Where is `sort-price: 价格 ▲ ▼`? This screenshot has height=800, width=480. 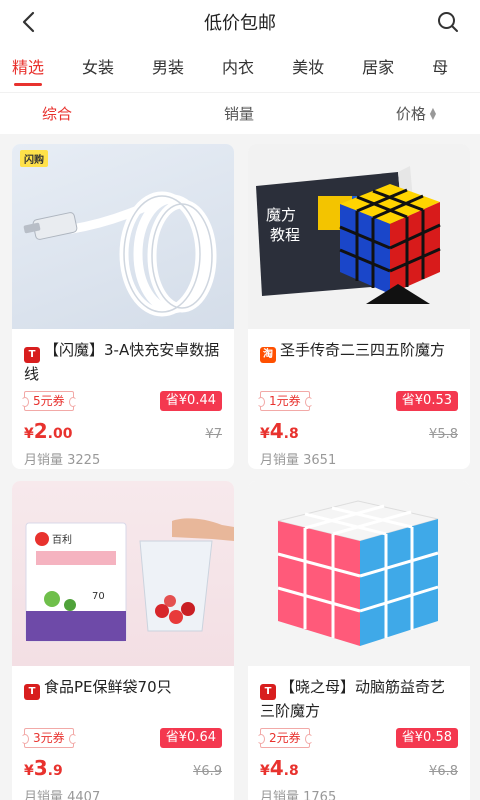
sort-price: 价格 ▲ ▼ is located at coordinates (392, 113).